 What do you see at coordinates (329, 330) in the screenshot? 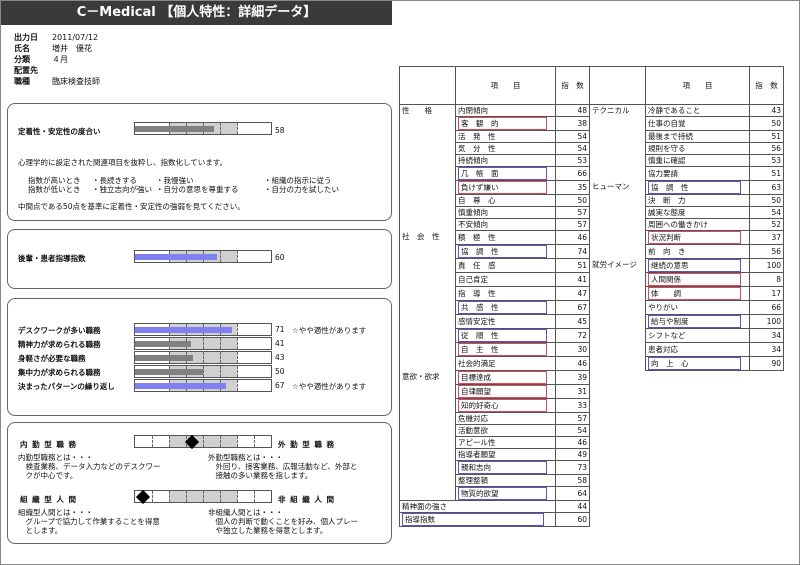
I see `job-note: ☆やや適性があります` at bounding box center [329, 330].